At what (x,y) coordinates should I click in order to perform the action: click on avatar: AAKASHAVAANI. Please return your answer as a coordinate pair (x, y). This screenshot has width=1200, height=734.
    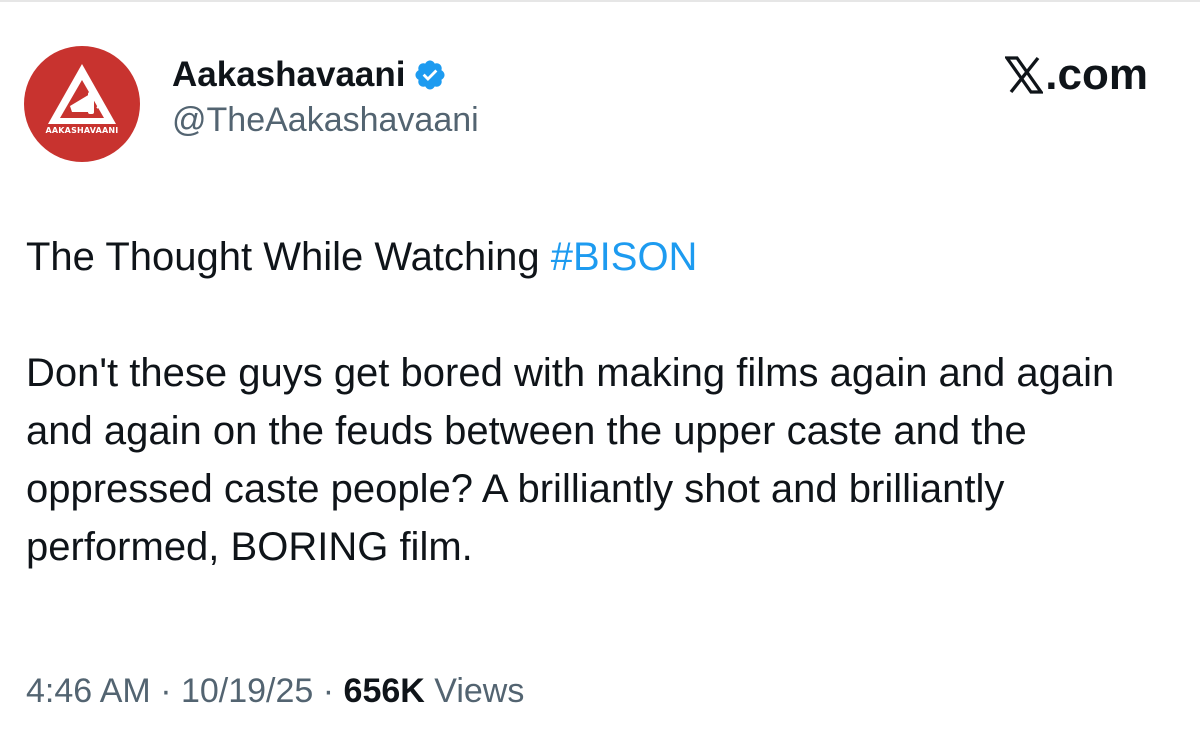
    Looking at the image, I should click on (82, 104).